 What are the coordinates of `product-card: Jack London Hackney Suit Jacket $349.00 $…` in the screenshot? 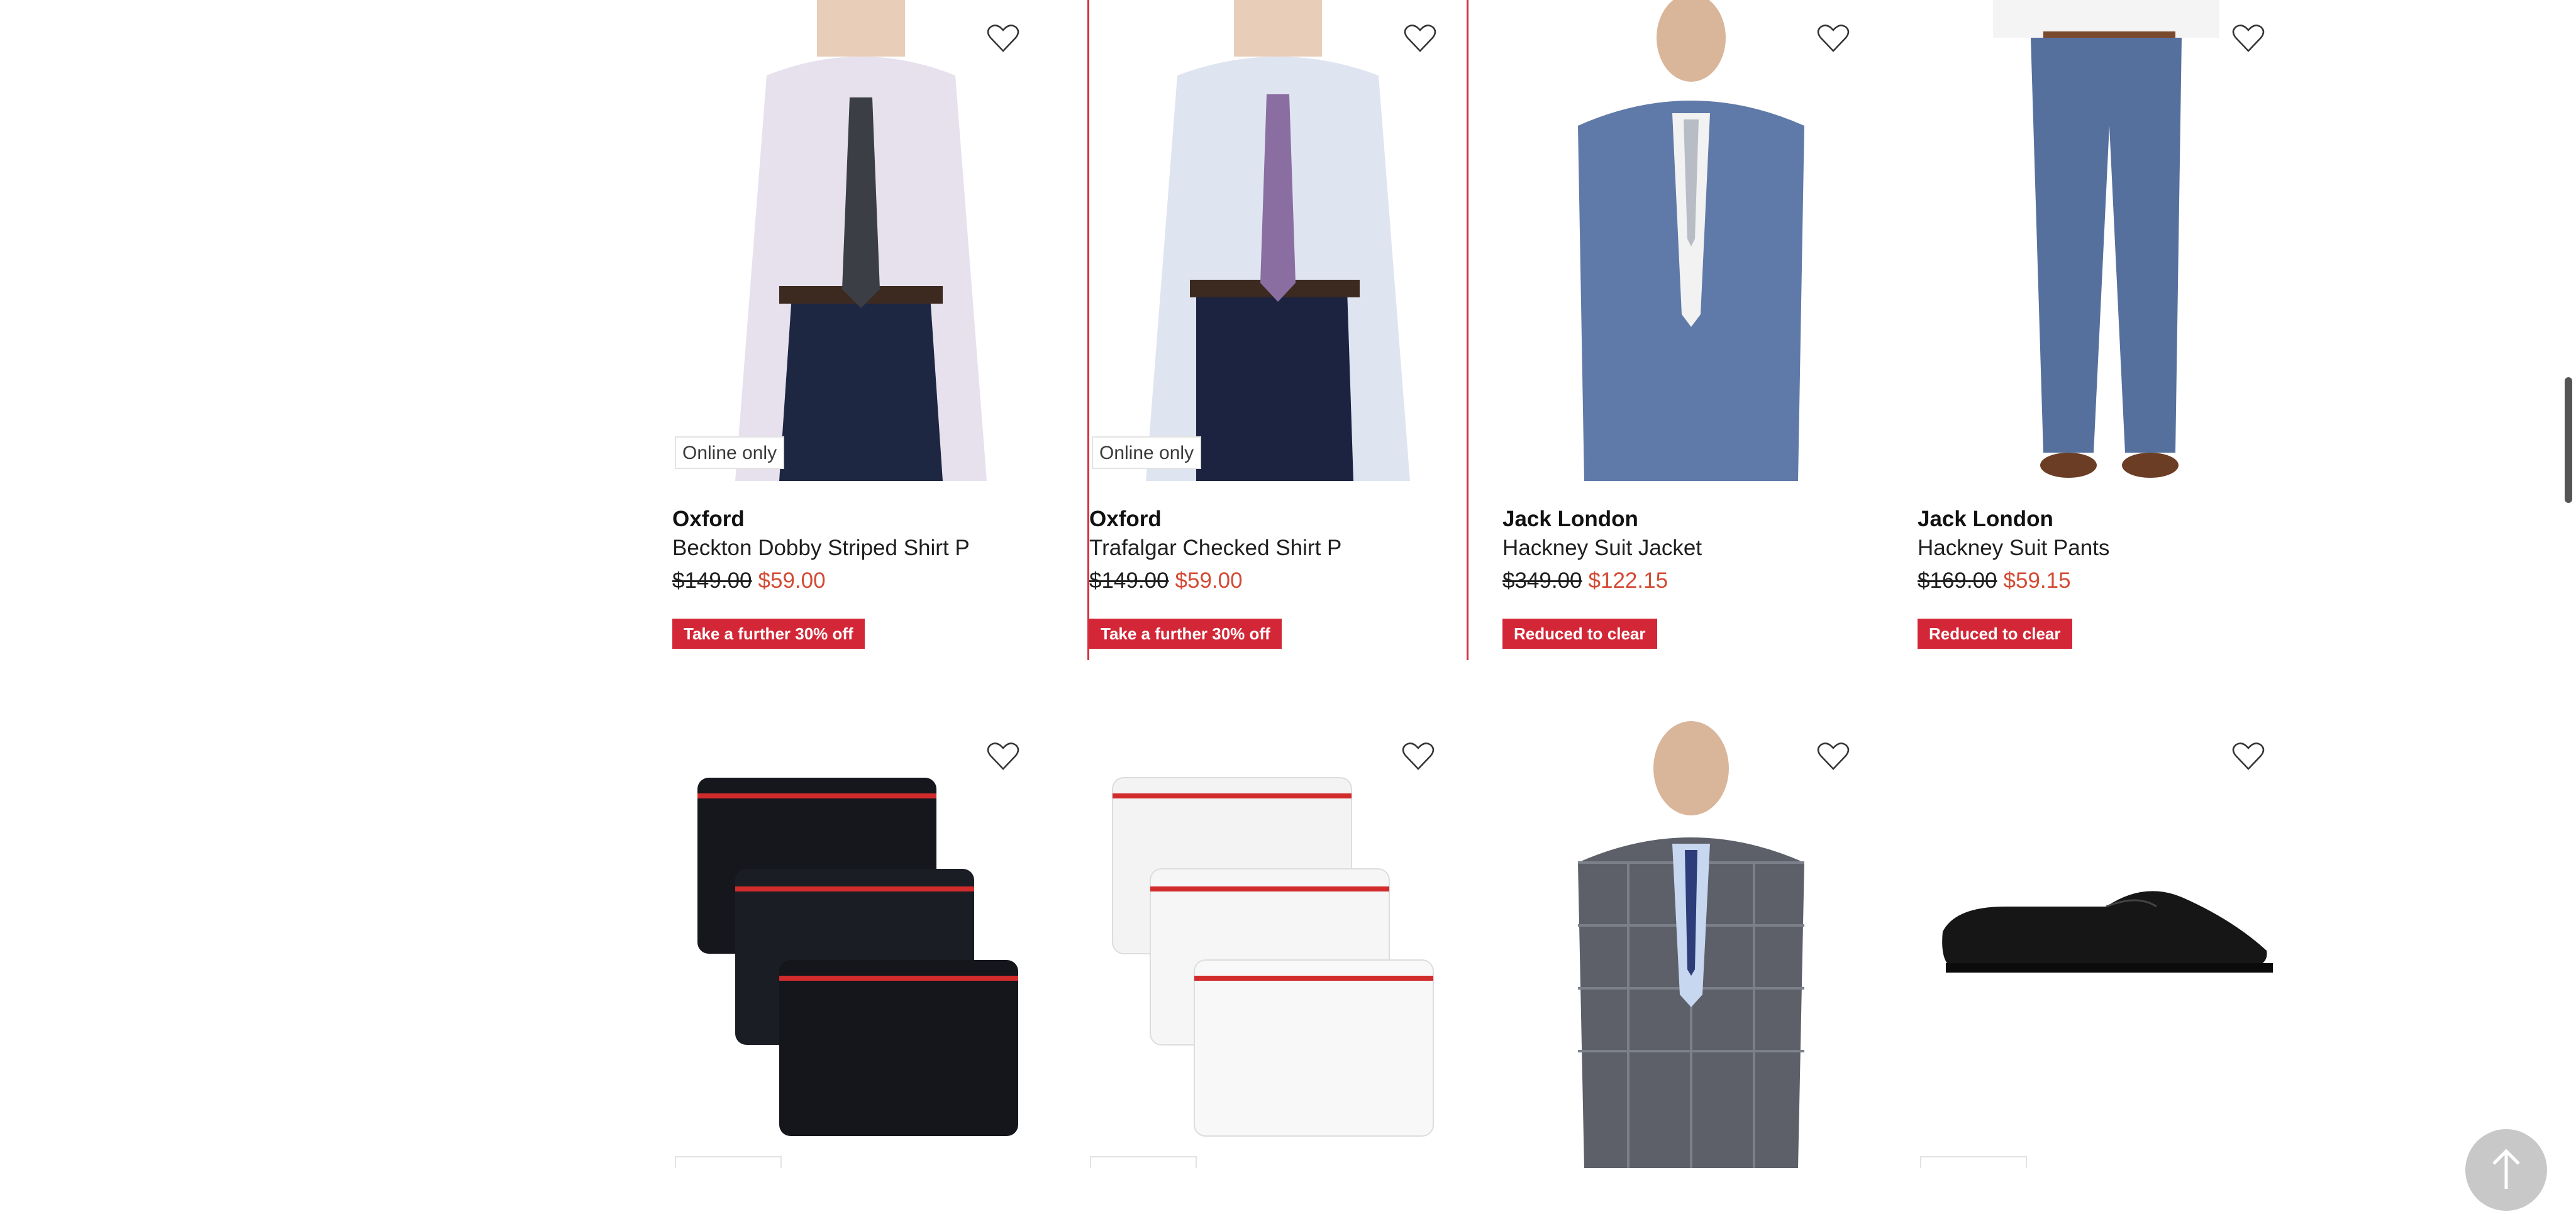 It's located at (1691, 330).